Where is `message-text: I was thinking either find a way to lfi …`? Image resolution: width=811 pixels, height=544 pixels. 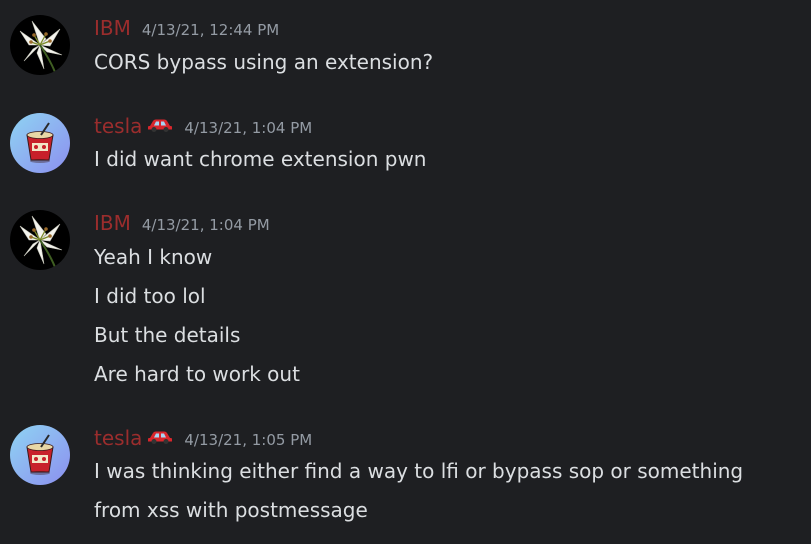
message-text: I was thinking either find a way to lfi … is located at coordinates (419, 471).